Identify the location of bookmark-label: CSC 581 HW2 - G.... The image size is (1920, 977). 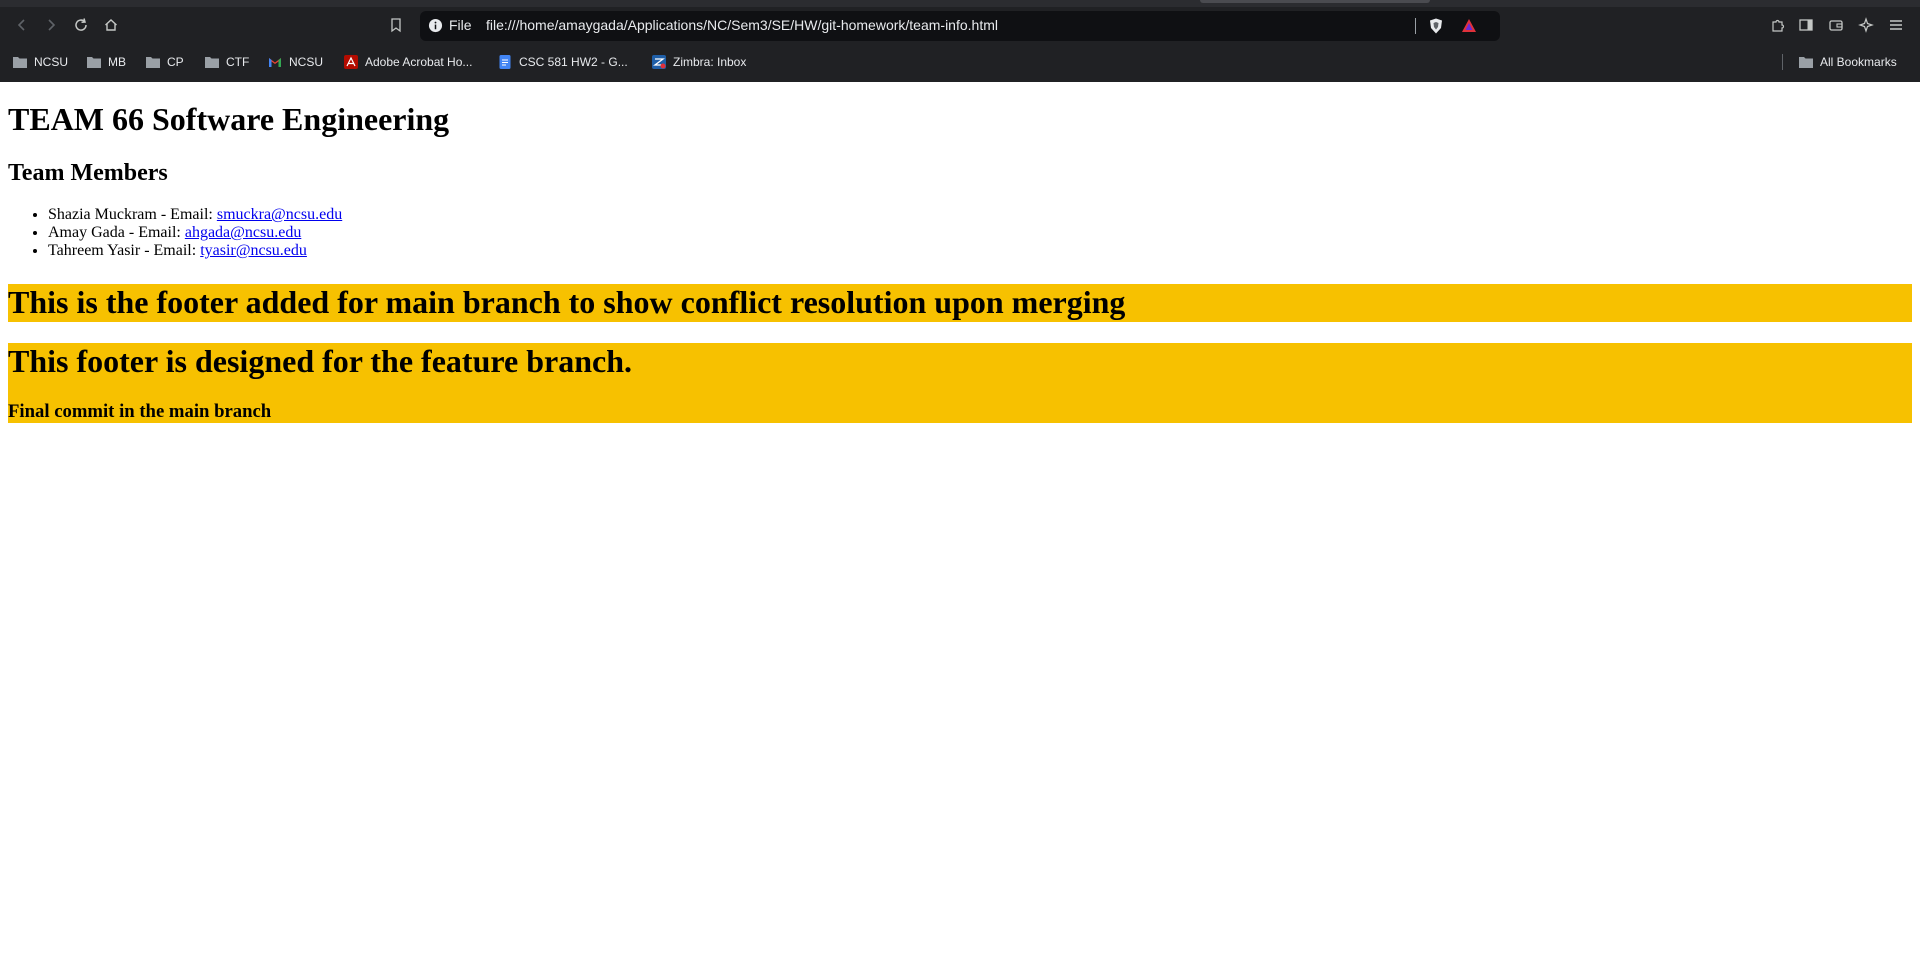
(573, 62).